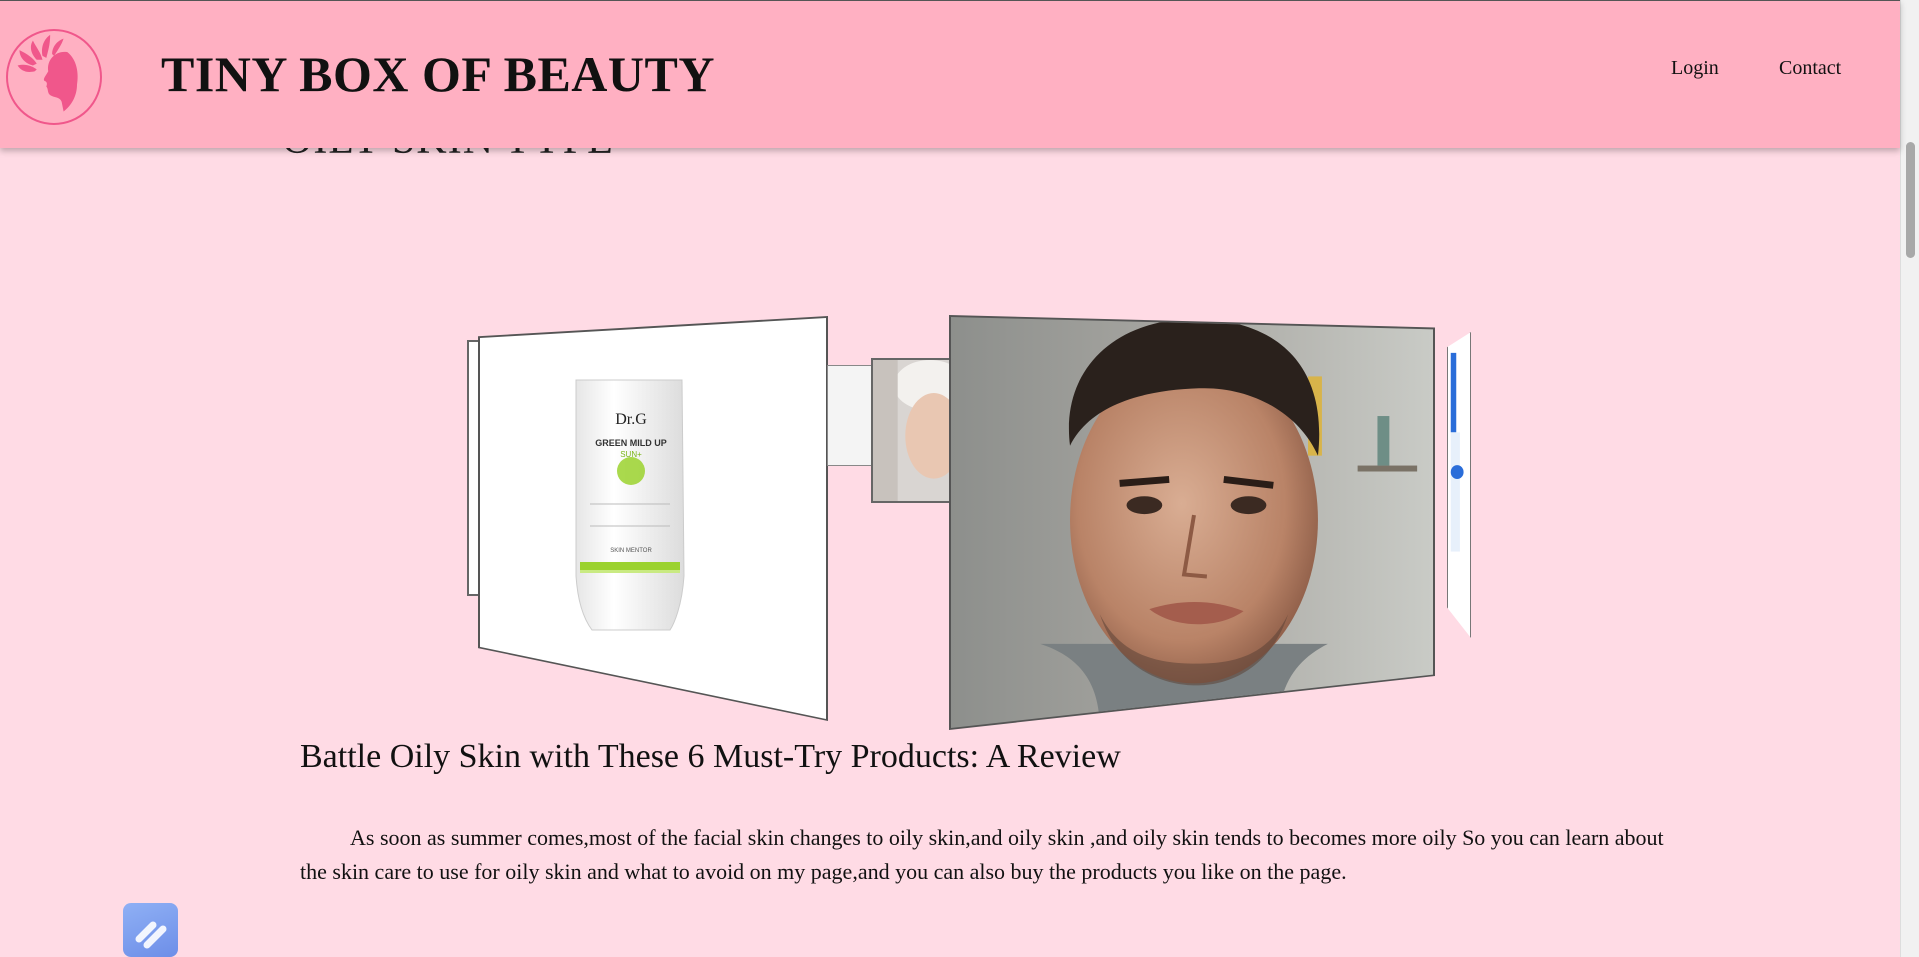 This screenshot has width=1919, height=957. I want to click on woman-towel-image, so click(911, 430).